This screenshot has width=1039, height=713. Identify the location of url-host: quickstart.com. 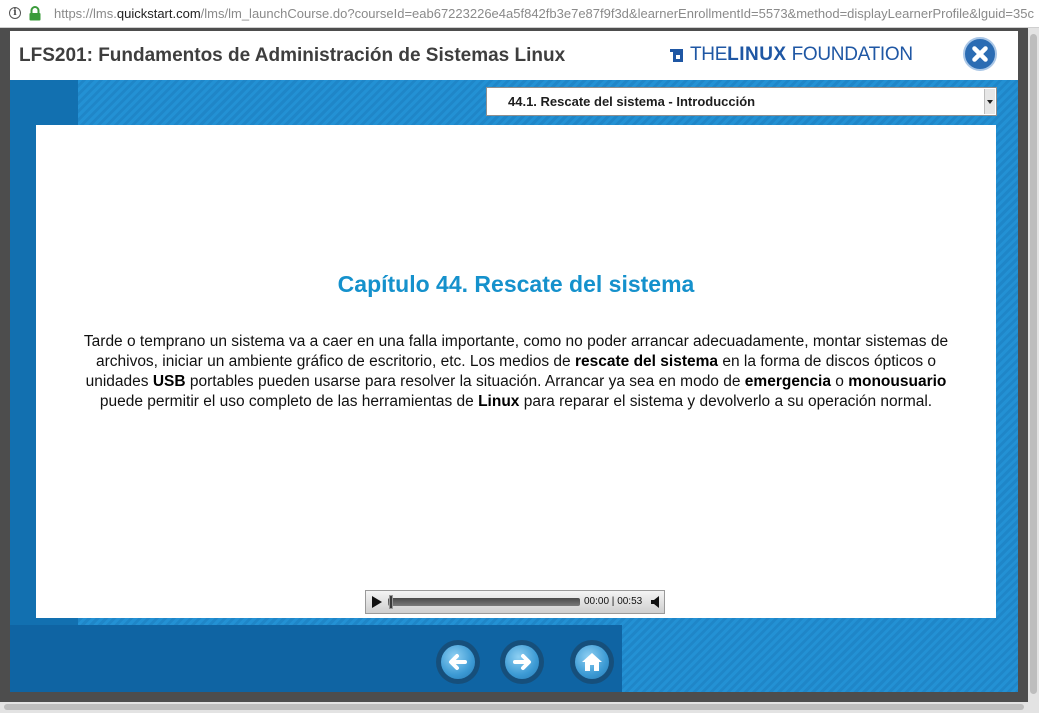
(158, 13).